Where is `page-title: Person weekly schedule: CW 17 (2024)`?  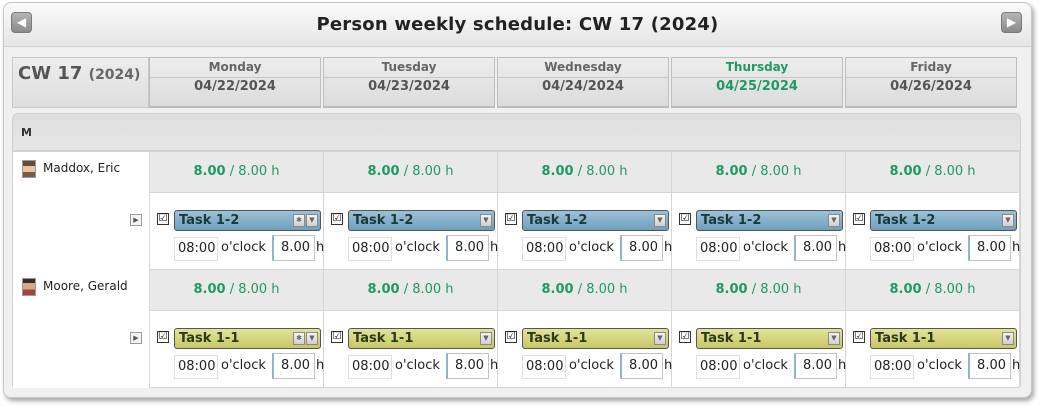
page-title: Person weekly schedule: CW 17 (2024) is located at coordinates (517, 24).